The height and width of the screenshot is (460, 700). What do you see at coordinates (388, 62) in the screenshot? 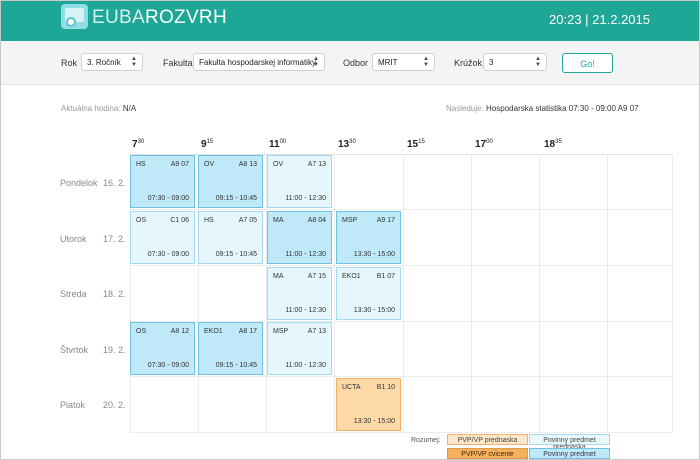
I see `odbor-select-value: MRIT` at bounding box center [388, 62].